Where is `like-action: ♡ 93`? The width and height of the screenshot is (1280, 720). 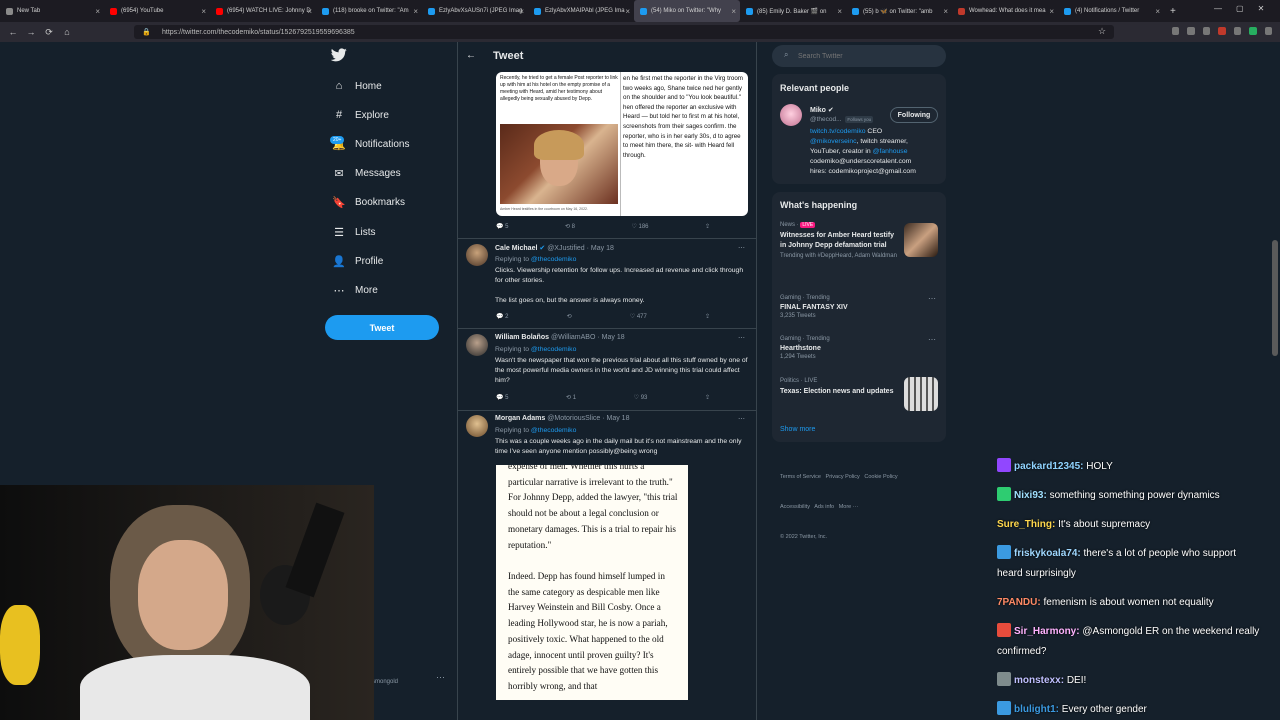 like-action: ♡ 93 is located at coordinates (641, 397).